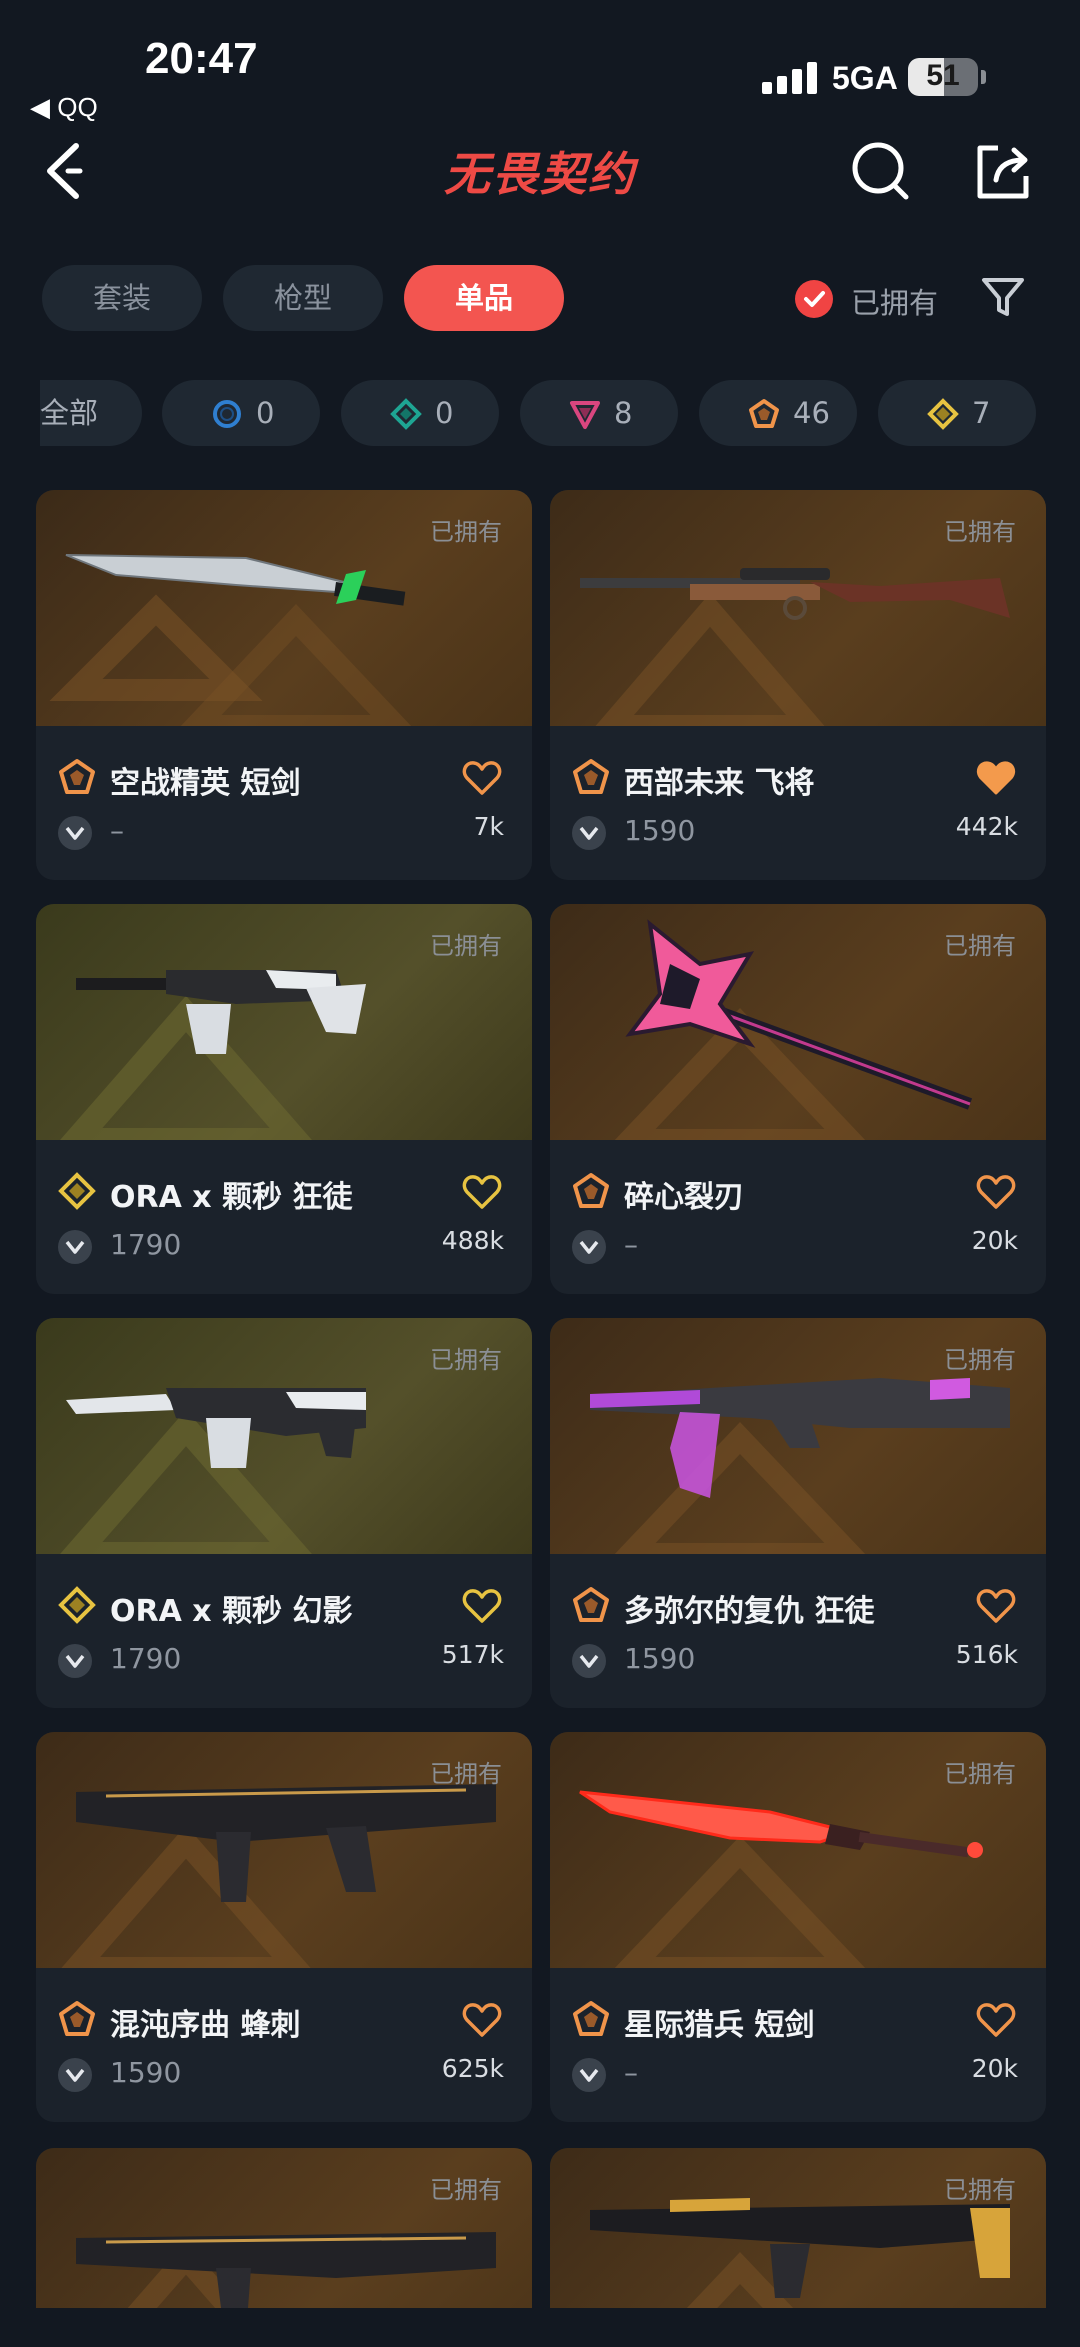  I want to click on skin-name: 混沌序曲 蜂刺, so click(205, 2025).